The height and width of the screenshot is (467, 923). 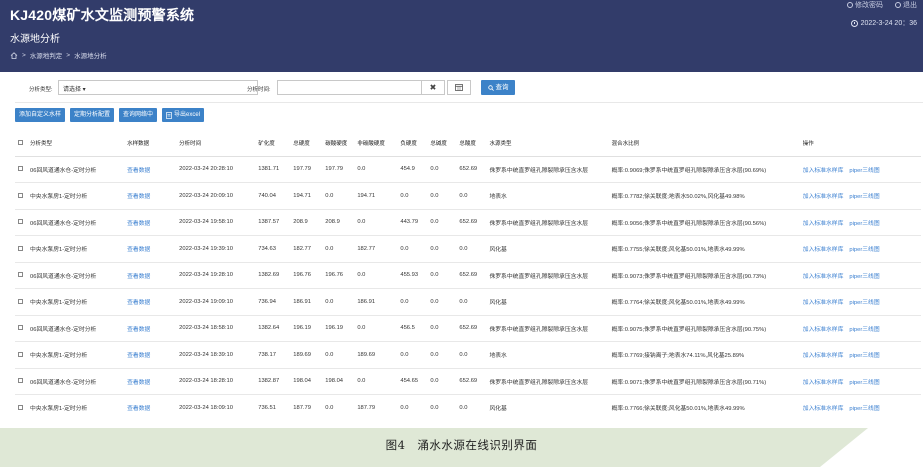 I want to click on search-icon, so click(x=490, y=87).